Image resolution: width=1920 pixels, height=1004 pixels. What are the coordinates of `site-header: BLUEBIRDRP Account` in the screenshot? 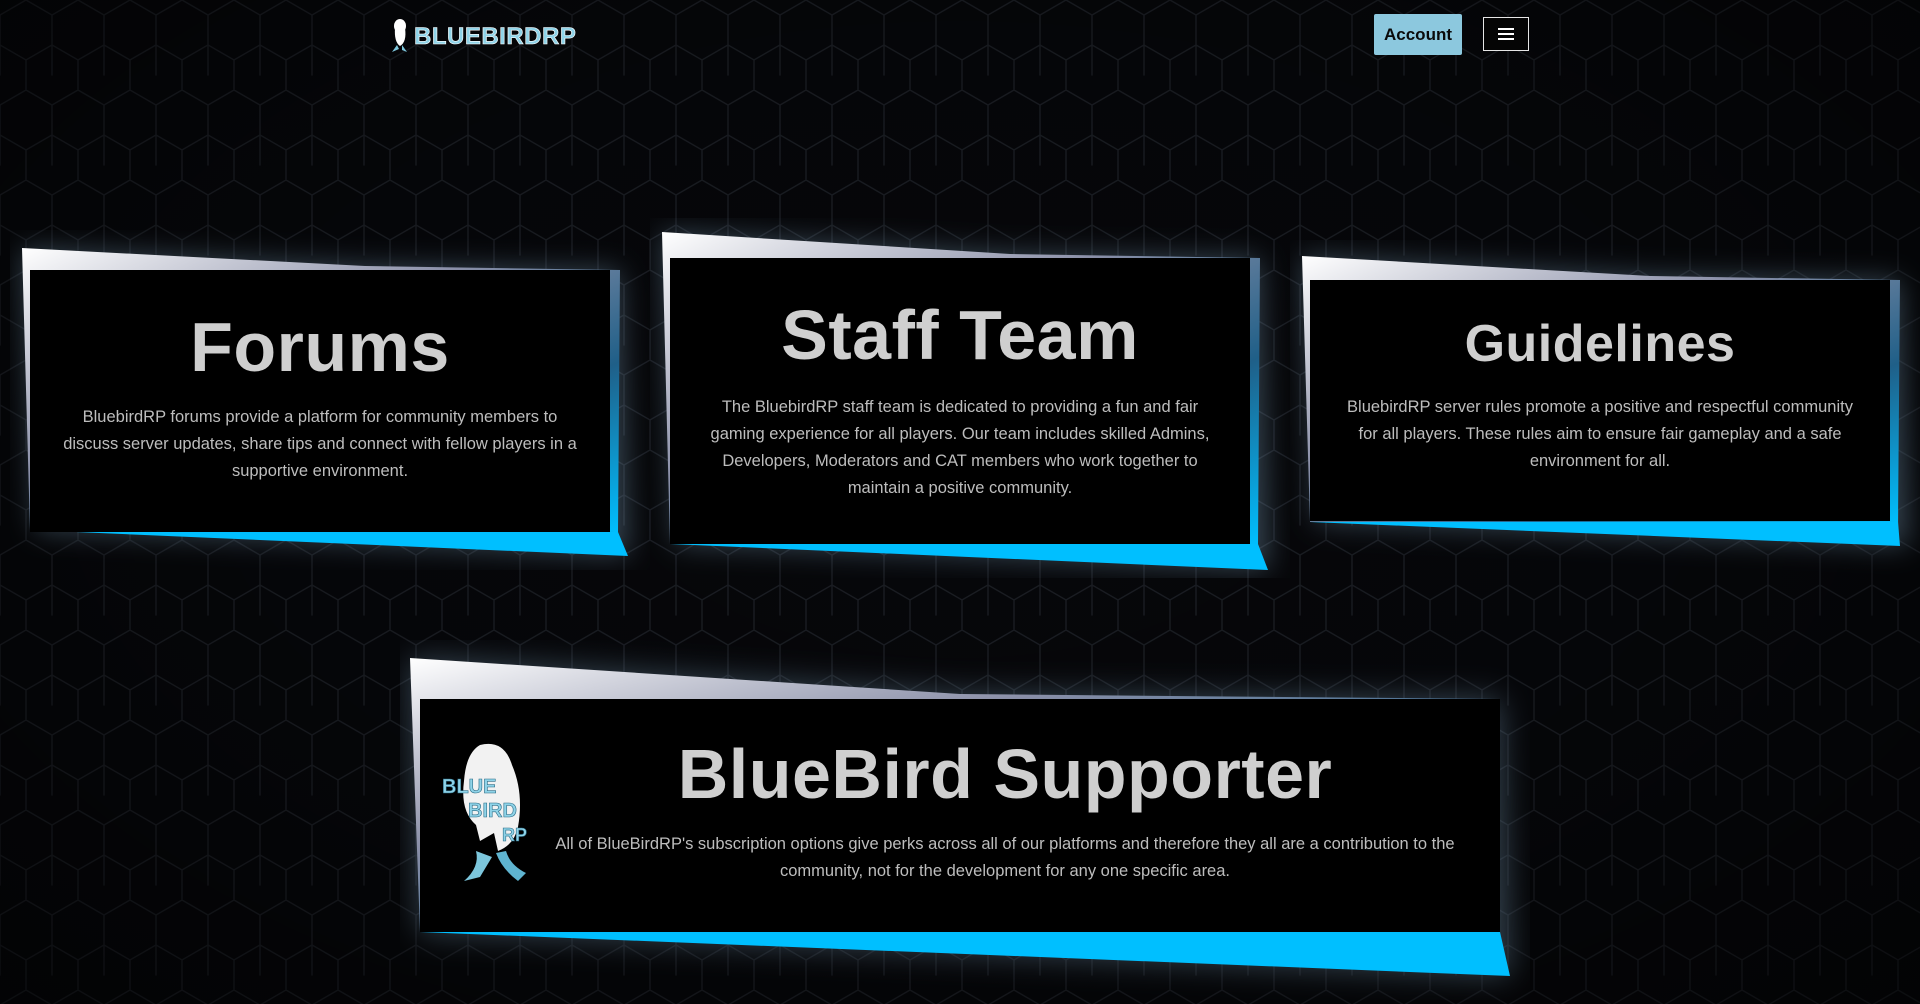 It's located at (960, 35).